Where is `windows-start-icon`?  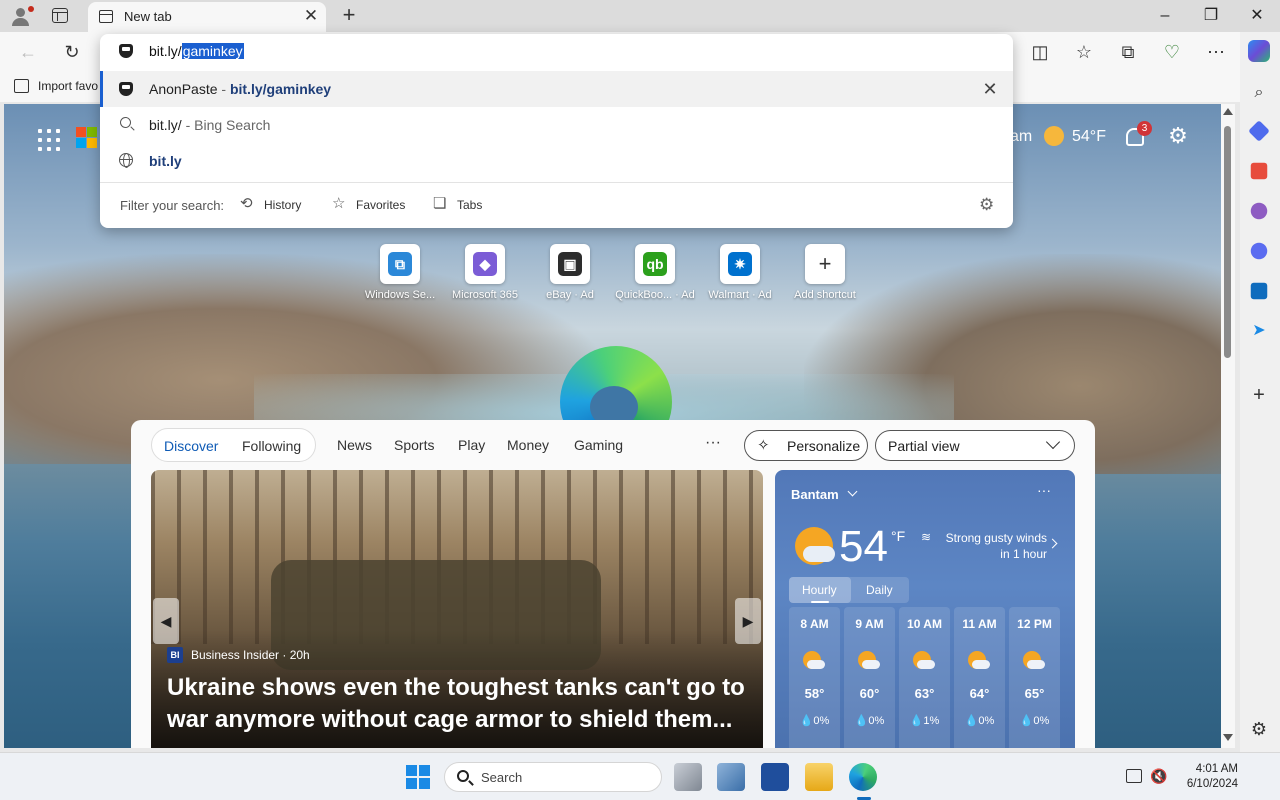 windows-start-icon is located at coordinates (418, 777).